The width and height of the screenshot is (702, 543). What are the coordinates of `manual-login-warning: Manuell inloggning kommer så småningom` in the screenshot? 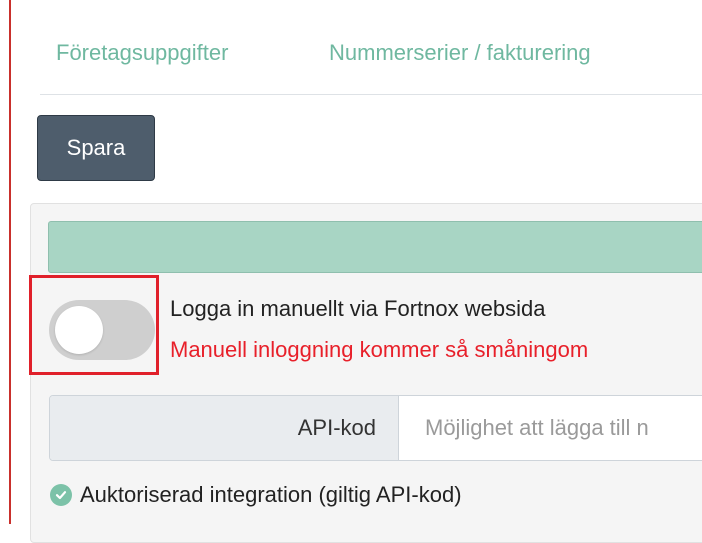 It's located at (379, 349).